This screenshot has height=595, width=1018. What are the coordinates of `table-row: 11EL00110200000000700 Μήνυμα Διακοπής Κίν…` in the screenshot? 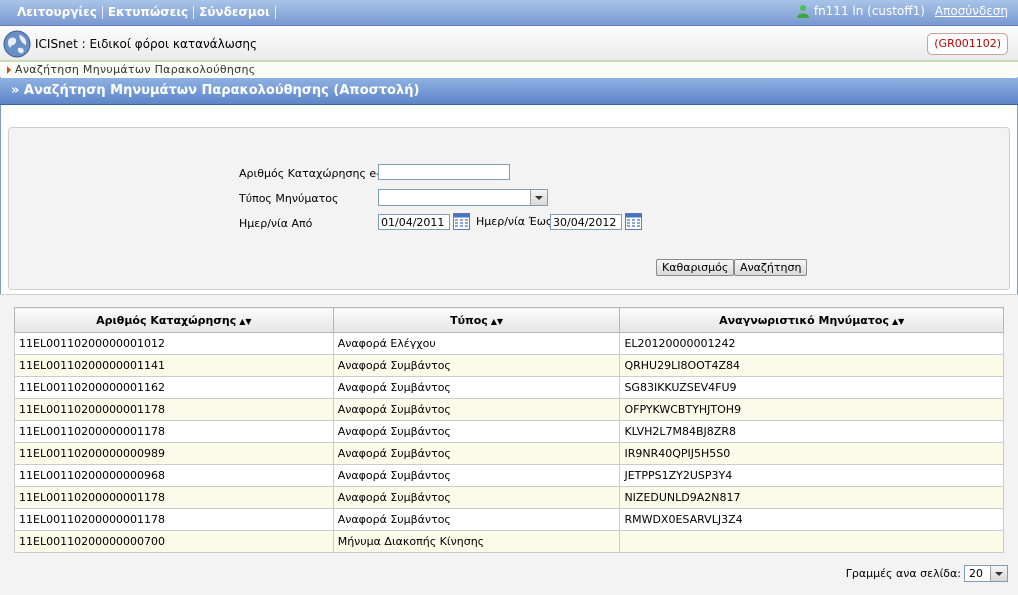 It's located at (509, 541).